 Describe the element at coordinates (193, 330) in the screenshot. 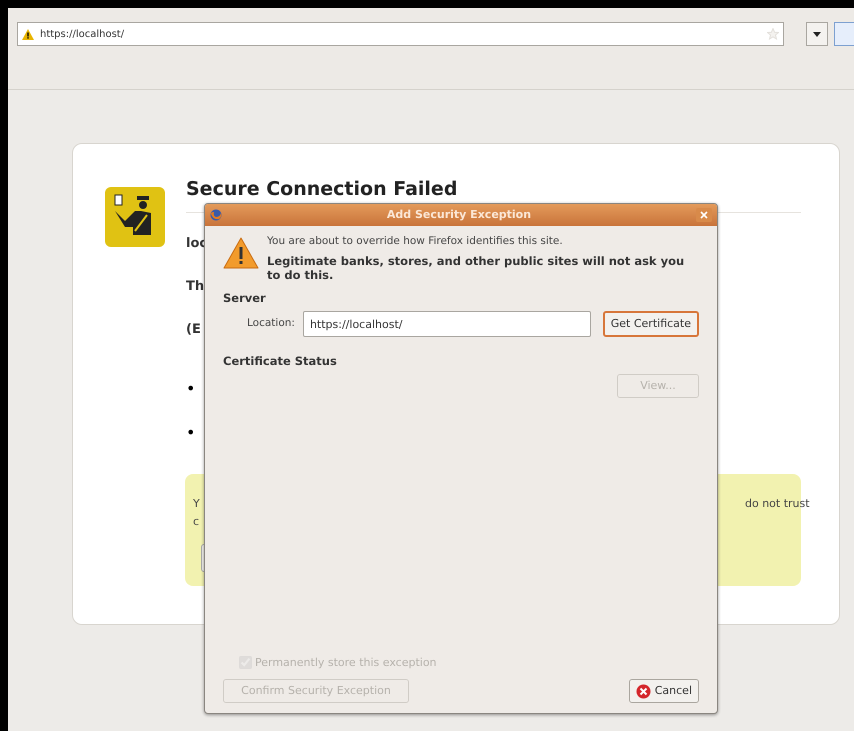

I see `paragraph-text: (E` at that location.